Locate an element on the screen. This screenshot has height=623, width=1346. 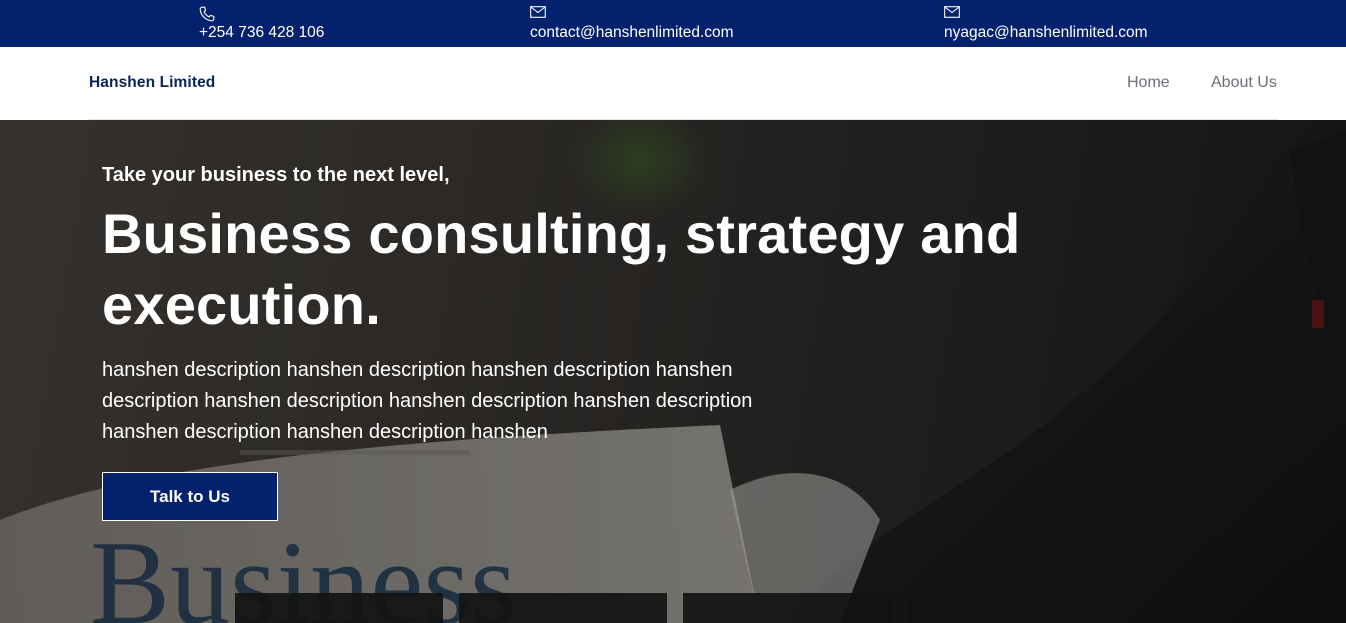
contact-email-primary: contact@hanshenlimited.com is located at coordinates (632, 24).